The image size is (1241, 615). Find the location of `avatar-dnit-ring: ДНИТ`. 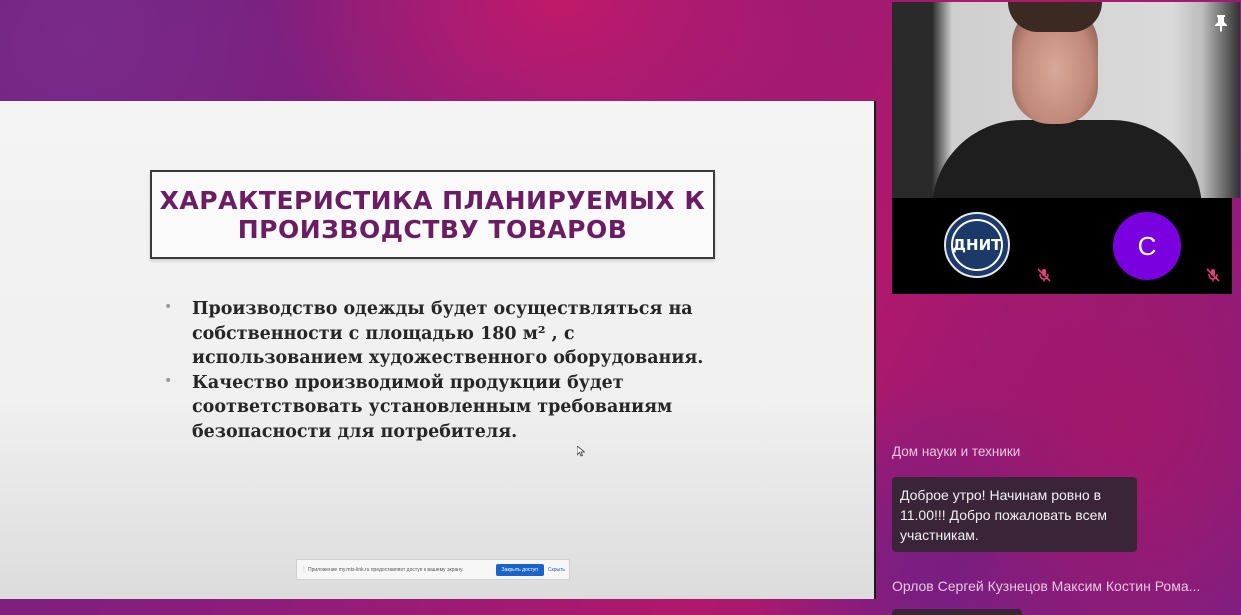

avatar-dnit-ring: ДНИТ is located at coordinates (977, 245).